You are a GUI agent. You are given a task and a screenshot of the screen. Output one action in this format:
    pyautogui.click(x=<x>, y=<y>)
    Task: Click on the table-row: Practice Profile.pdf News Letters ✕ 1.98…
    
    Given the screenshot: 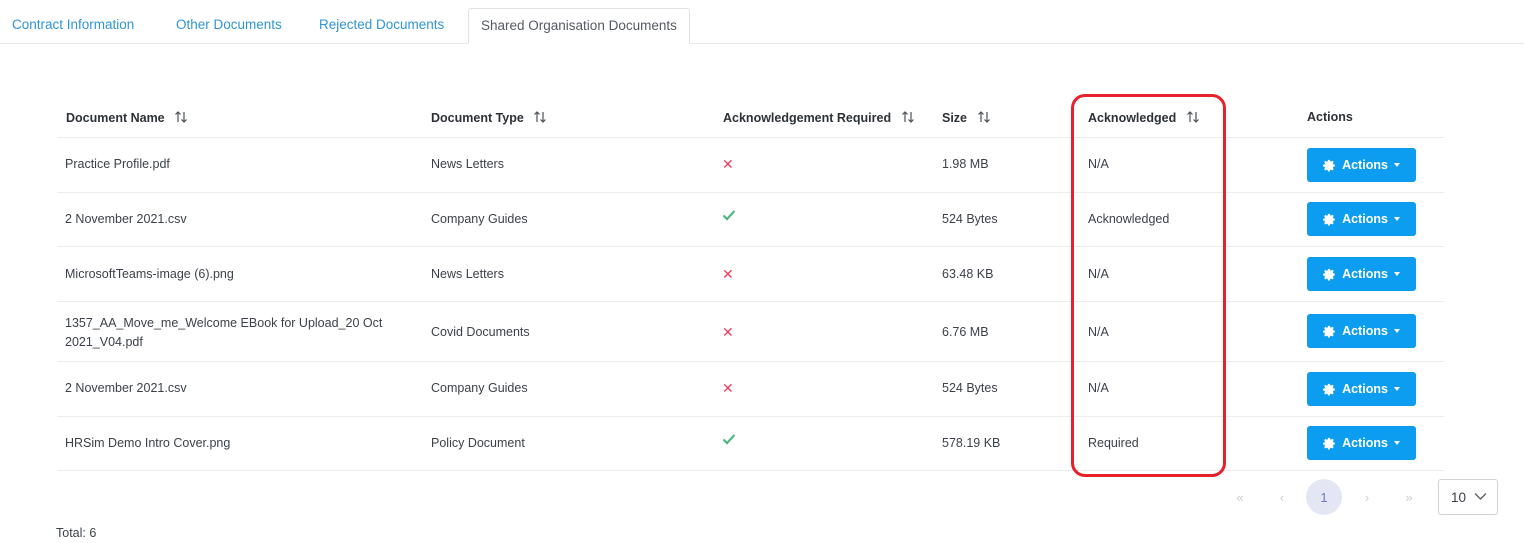 What is the action you would take?
    pyautogui.click(x=750, y=165)
    